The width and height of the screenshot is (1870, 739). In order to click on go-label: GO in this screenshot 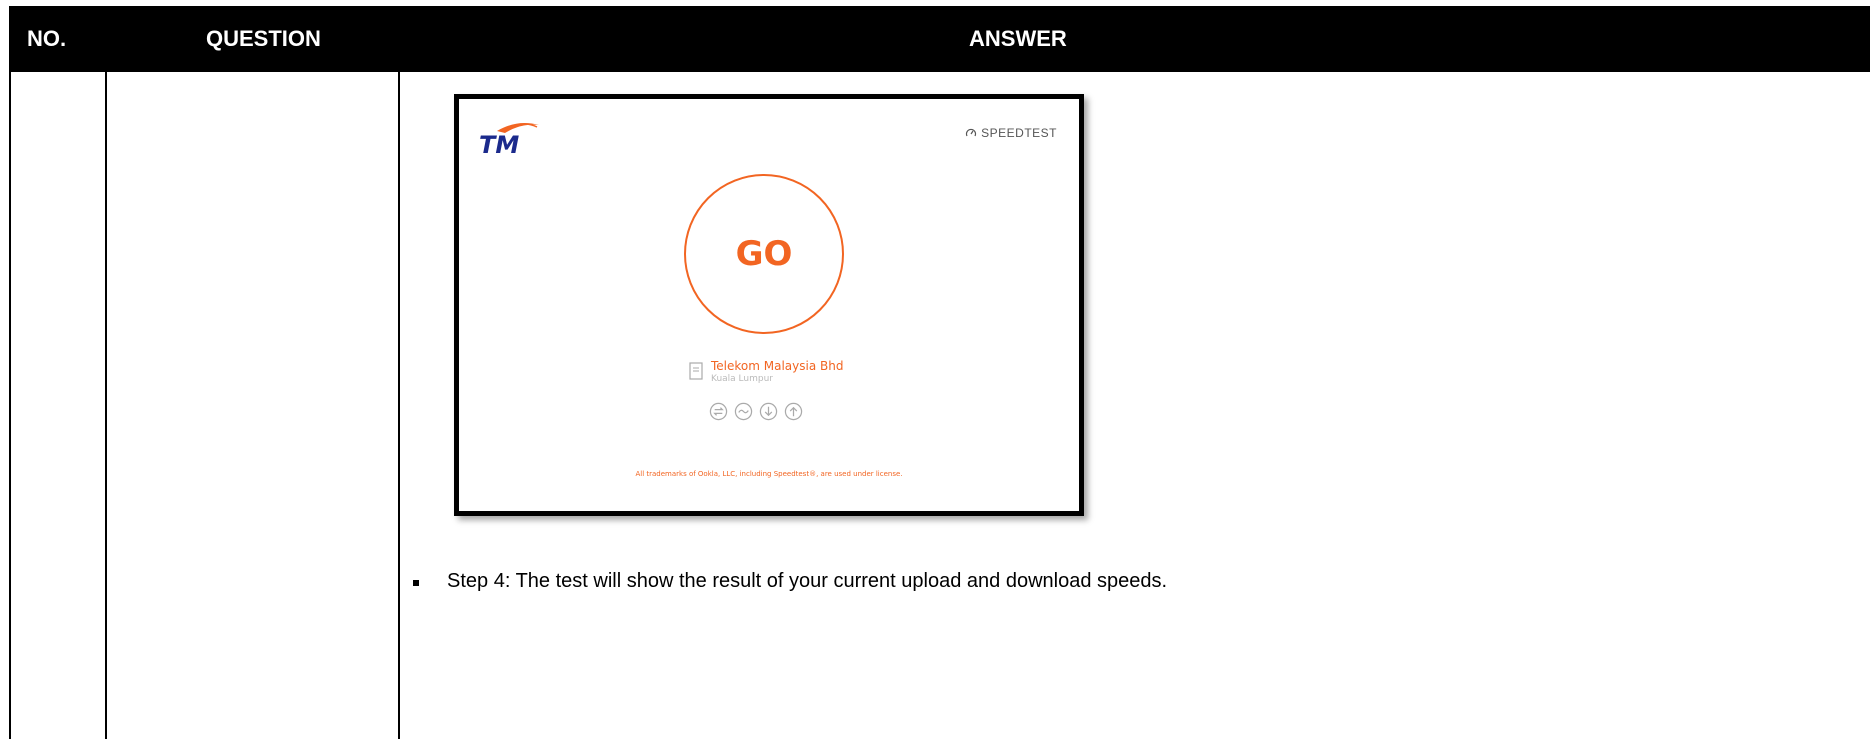, I will do `click(764, 254)`.